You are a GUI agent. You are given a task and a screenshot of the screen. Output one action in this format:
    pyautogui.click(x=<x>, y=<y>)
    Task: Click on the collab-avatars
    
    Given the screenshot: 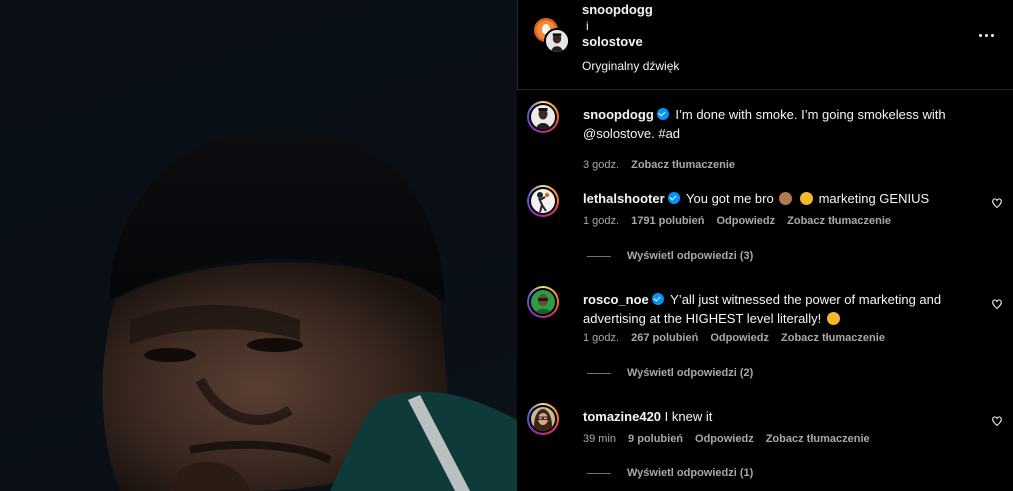 What is the action you would take?
    pyautogui.click(x=555, y=36)
    